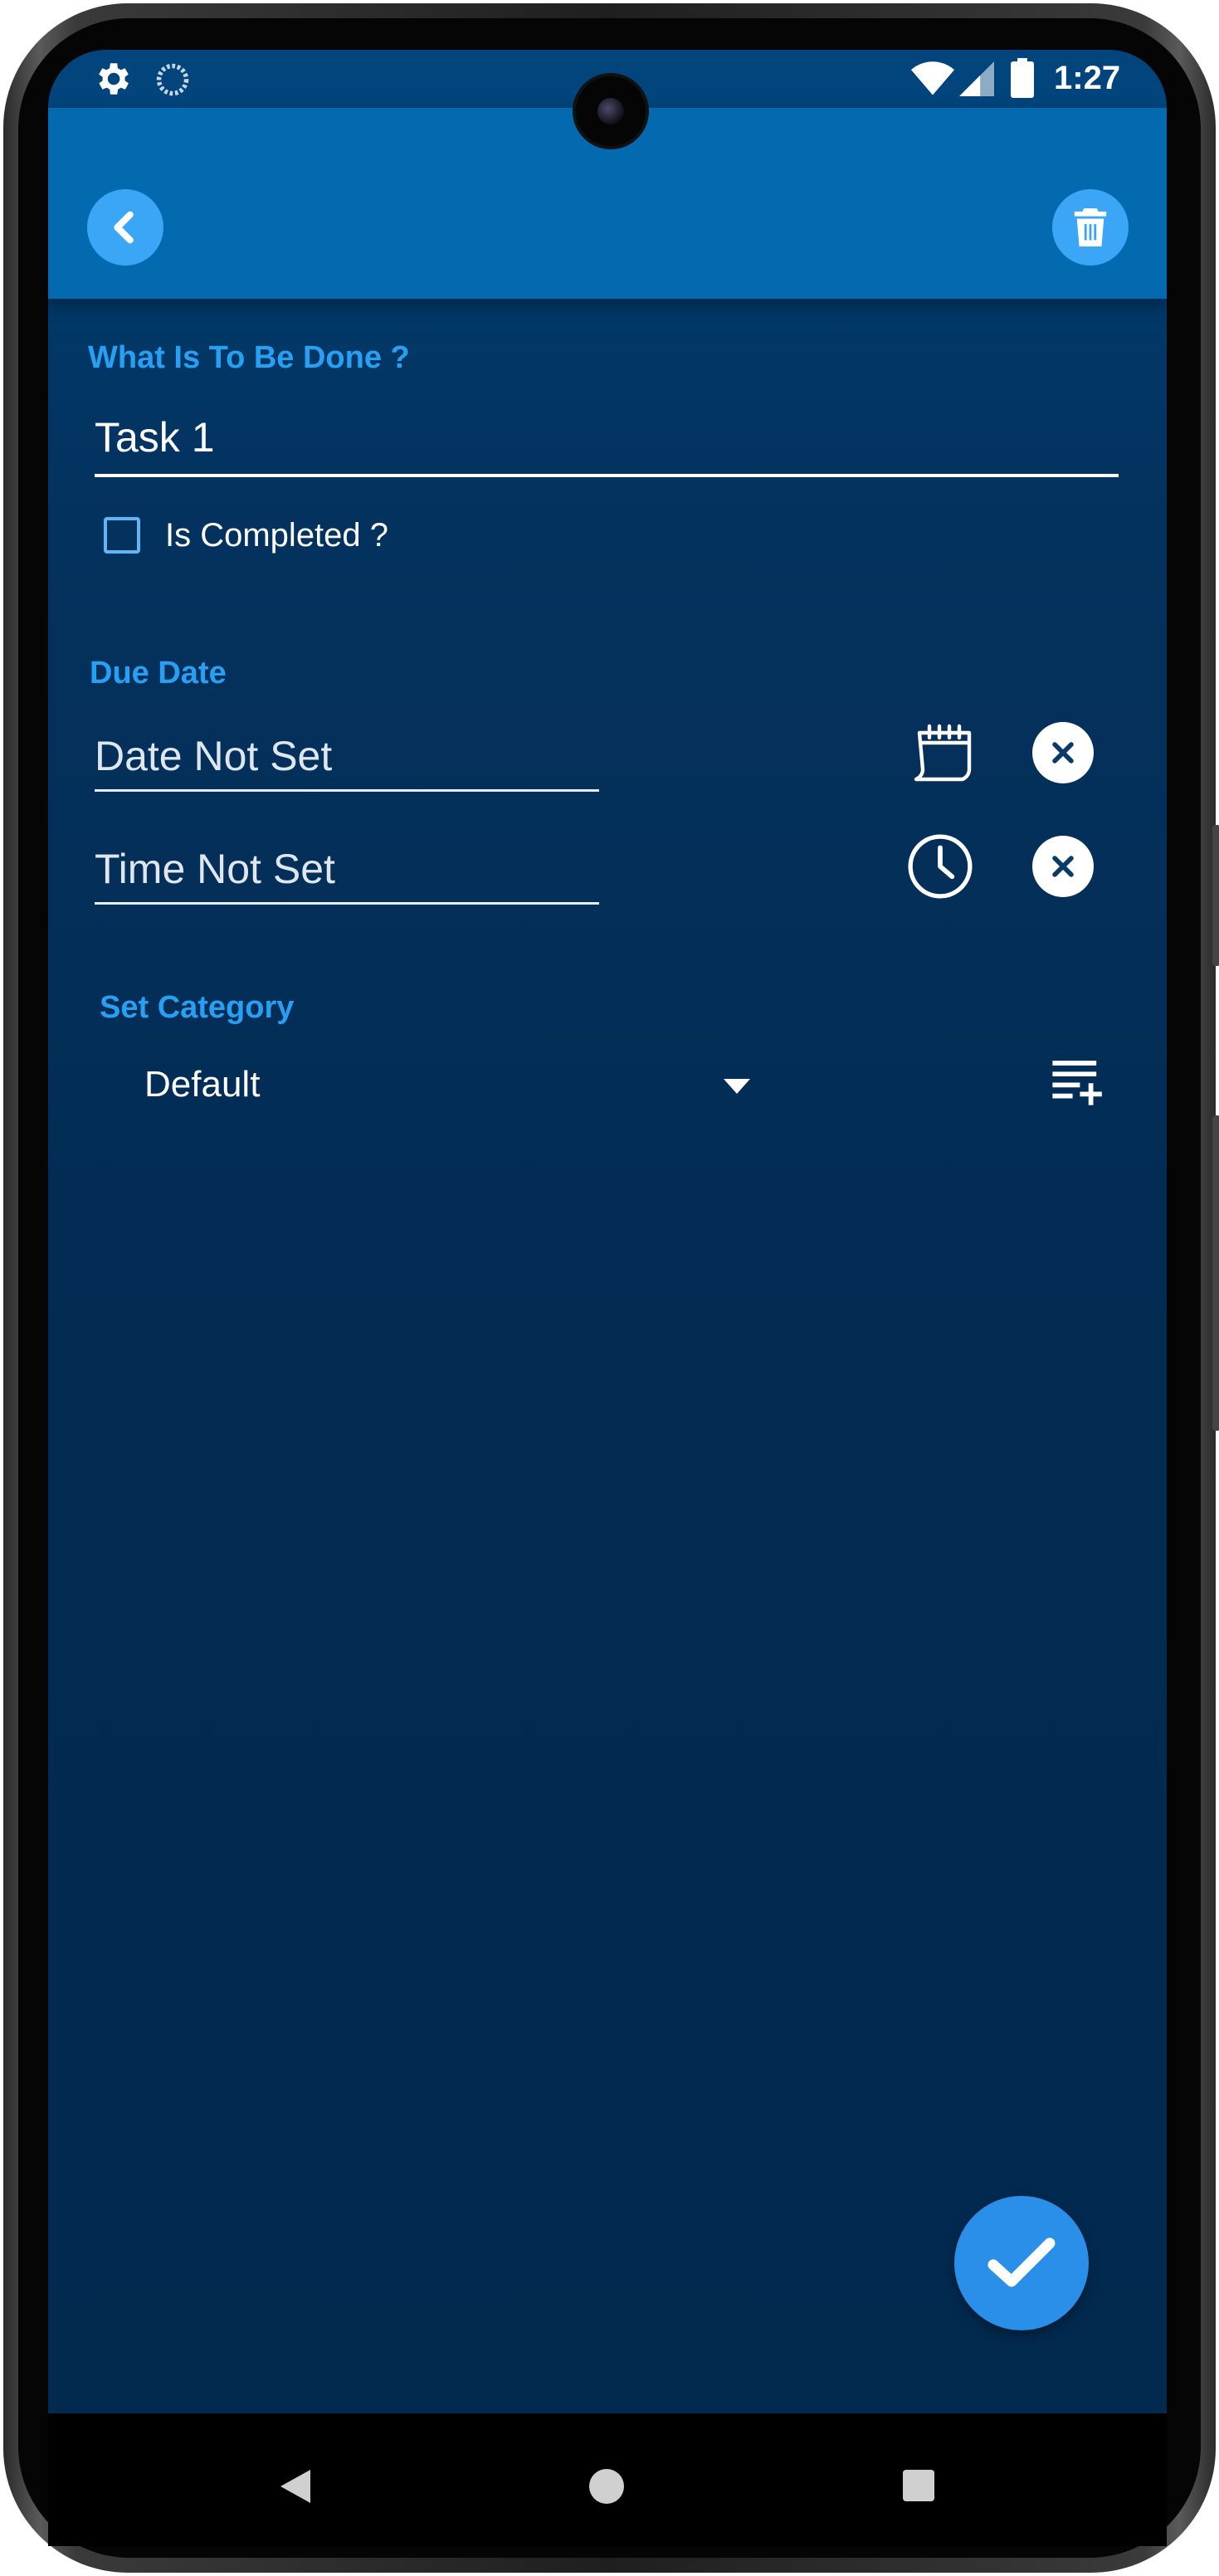 The width and height of the screenshot is (1219, 2576). I want to click on calendar-button, so click(943, 755).